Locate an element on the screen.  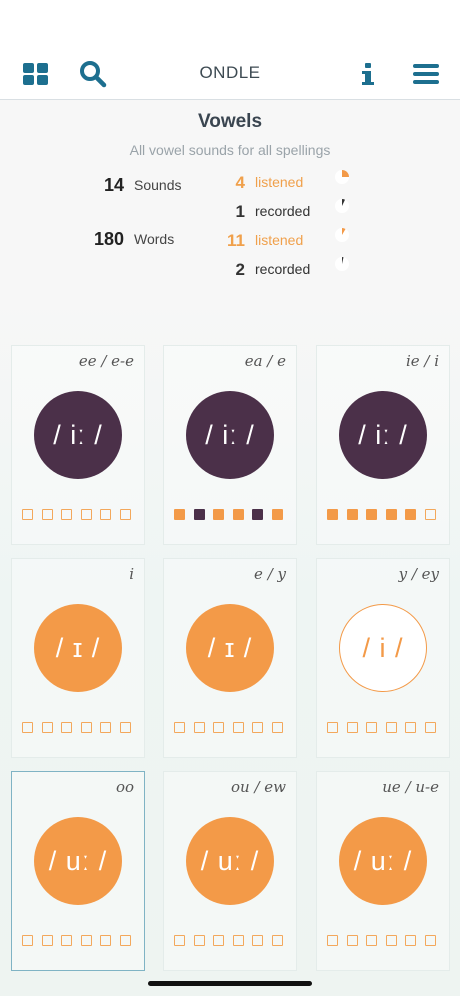
words-label: Words is located at coordinates (154, 239).